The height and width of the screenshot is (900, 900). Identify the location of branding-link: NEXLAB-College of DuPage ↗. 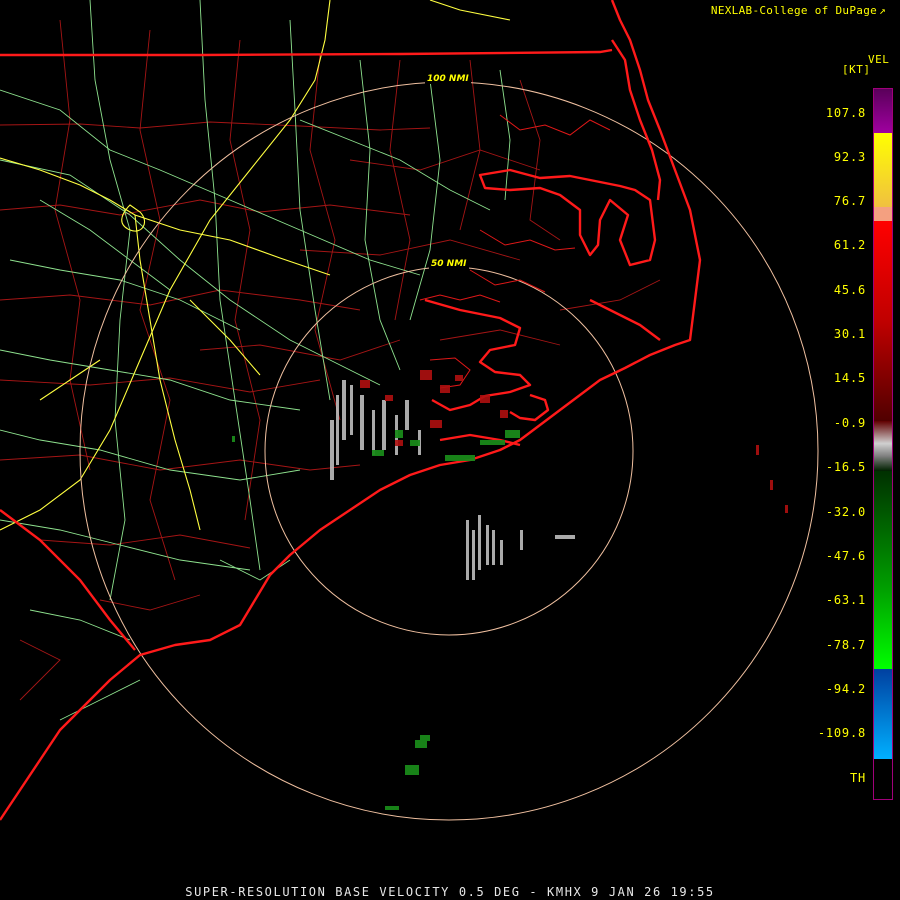
(798, 10).